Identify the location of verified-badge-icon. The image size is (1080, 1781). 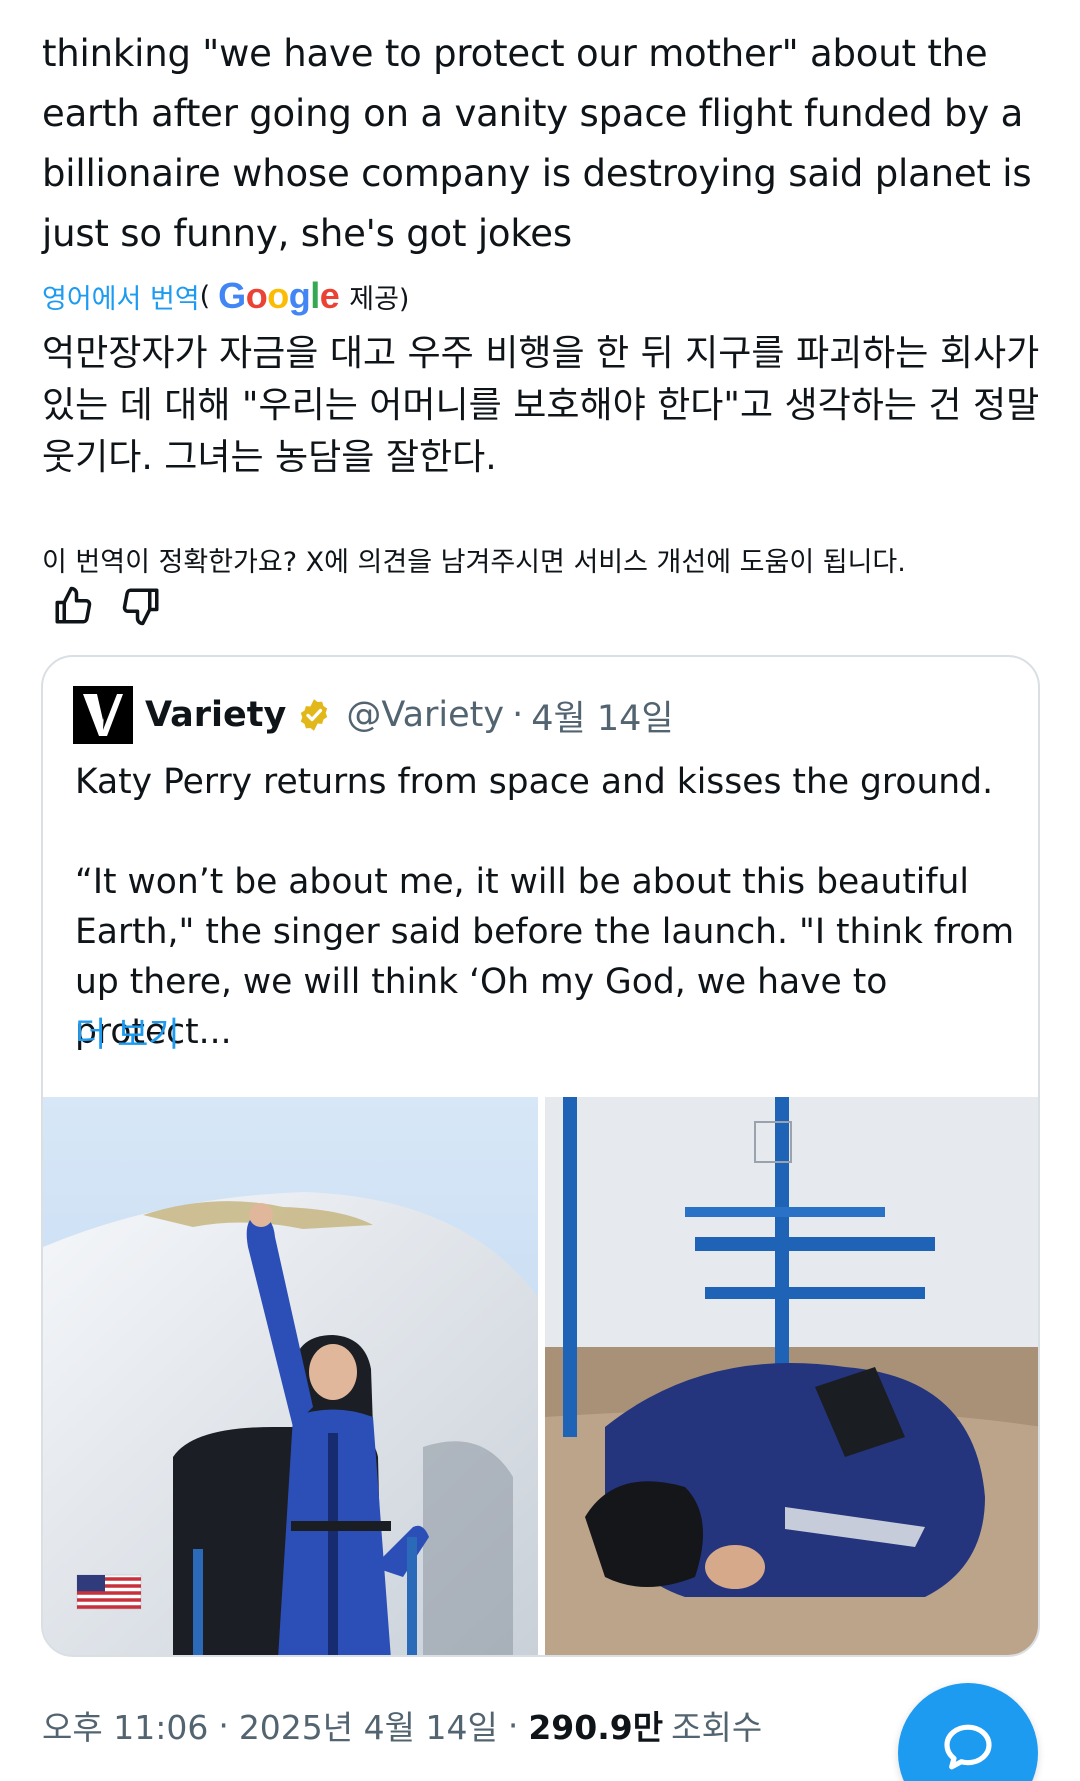
(314, 715).